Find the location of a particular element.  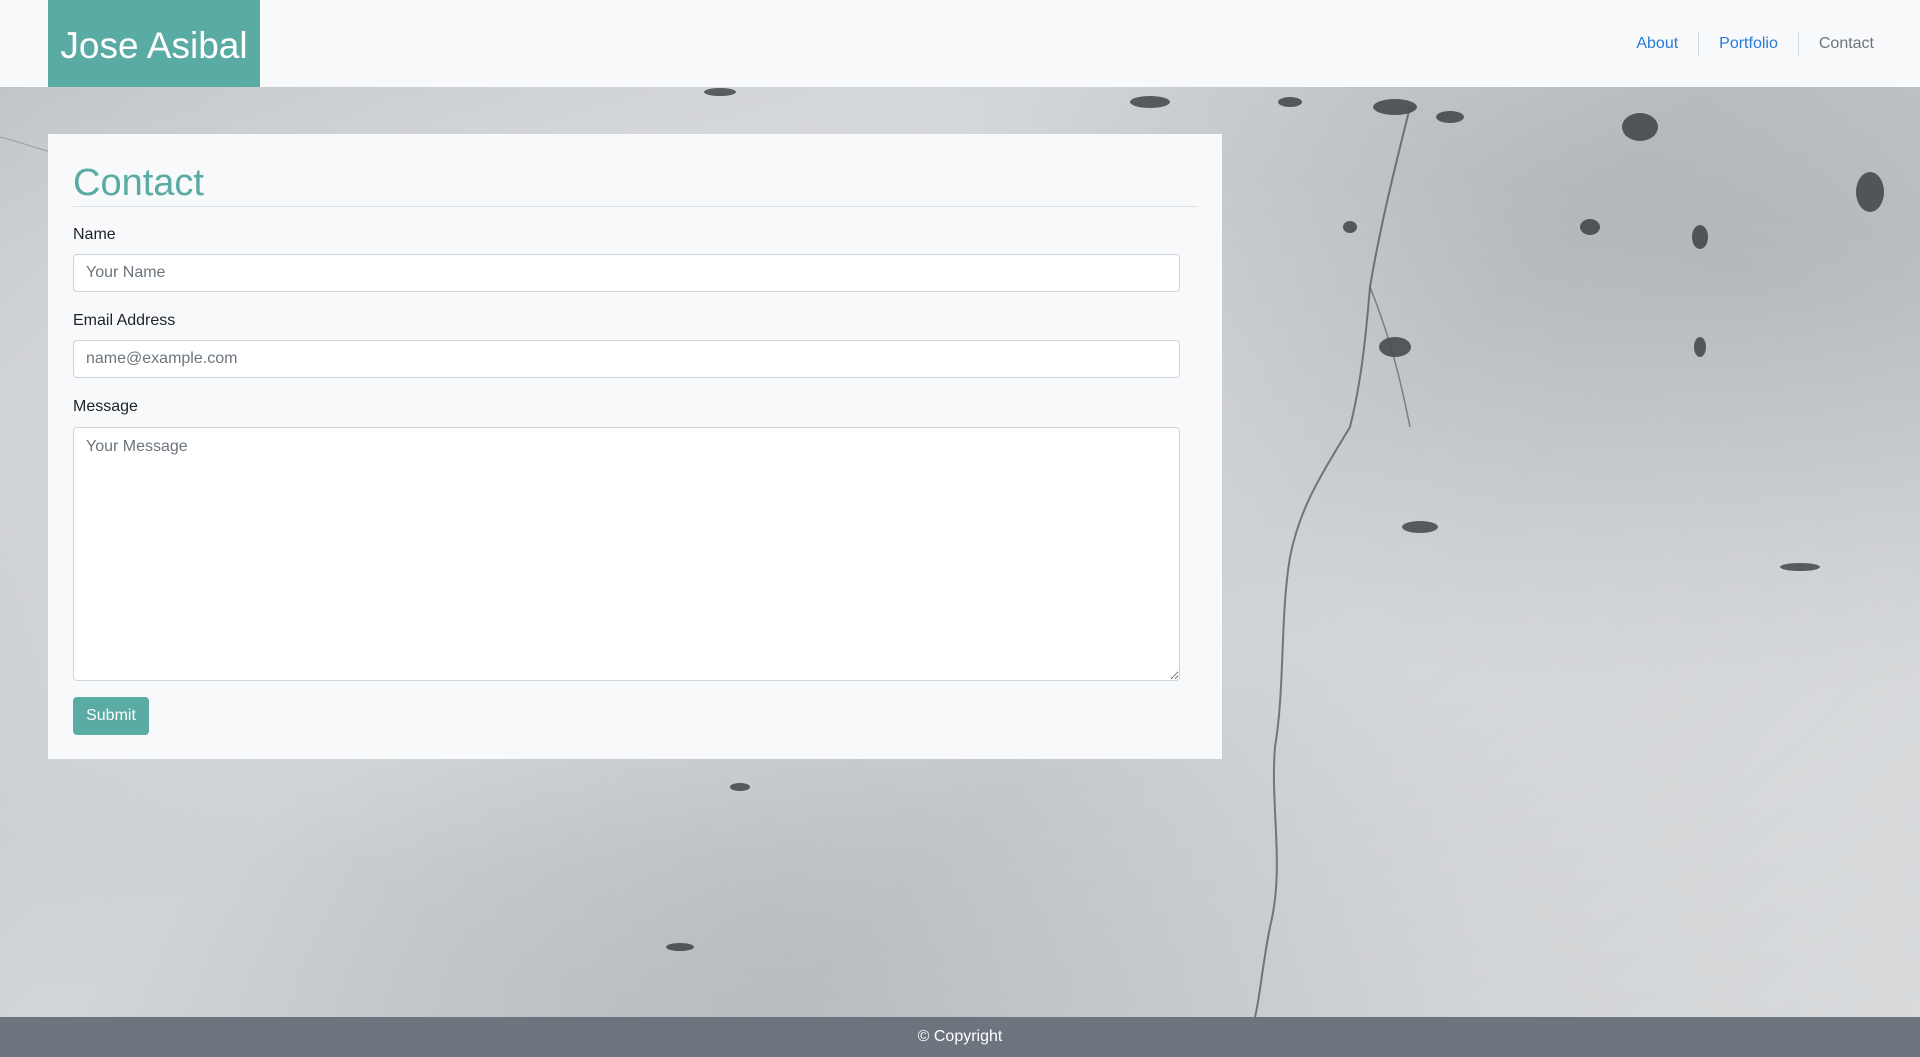

copyright-text: © Copyright is located at coordinates (960, 1036).